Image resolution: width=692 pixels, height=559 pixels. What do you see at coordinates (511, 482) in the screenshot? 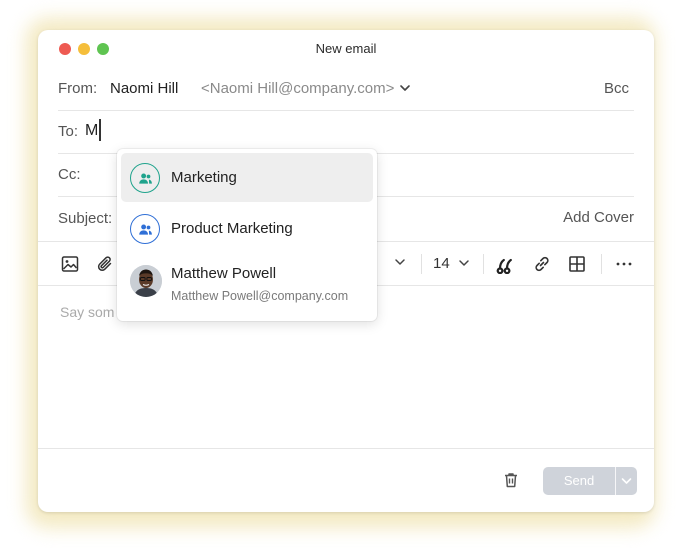
I see `trash-icon` at bounding box center [511, 482].